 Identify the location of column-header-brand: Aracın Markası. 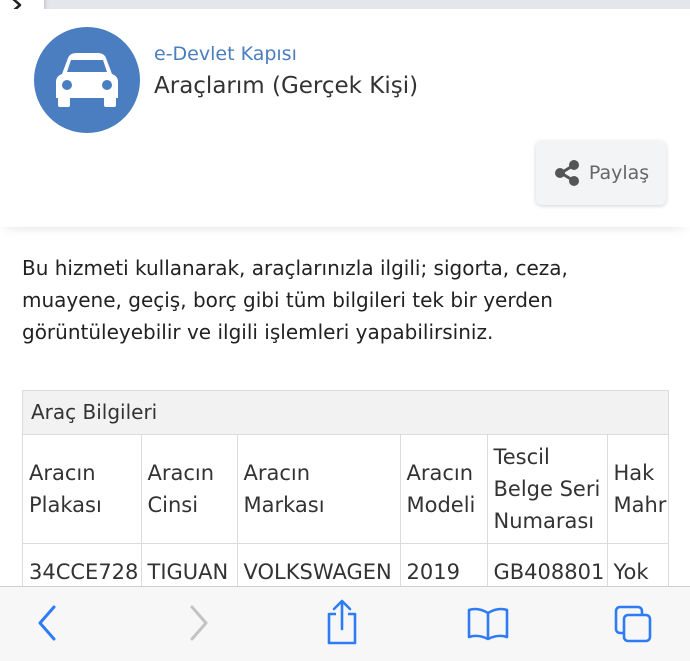
(319, 489).